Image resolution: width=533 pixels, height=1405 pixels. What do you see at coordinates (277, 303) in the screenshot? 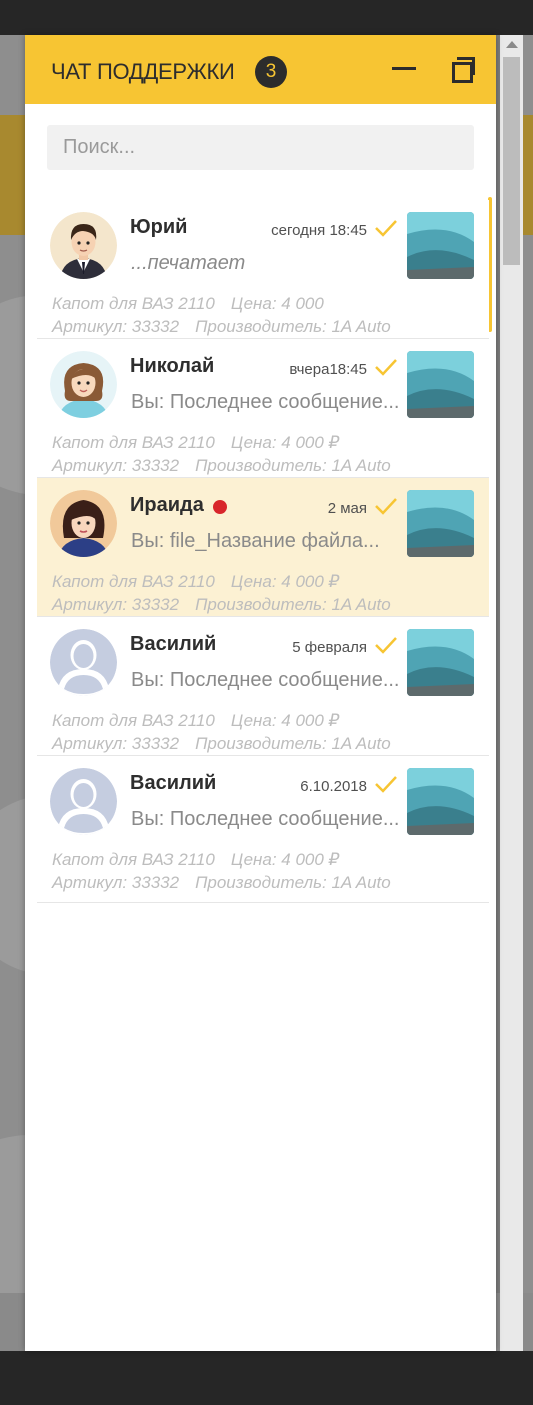
I see `product-price: Цена: 4 000` at bounding box center [277, 303].